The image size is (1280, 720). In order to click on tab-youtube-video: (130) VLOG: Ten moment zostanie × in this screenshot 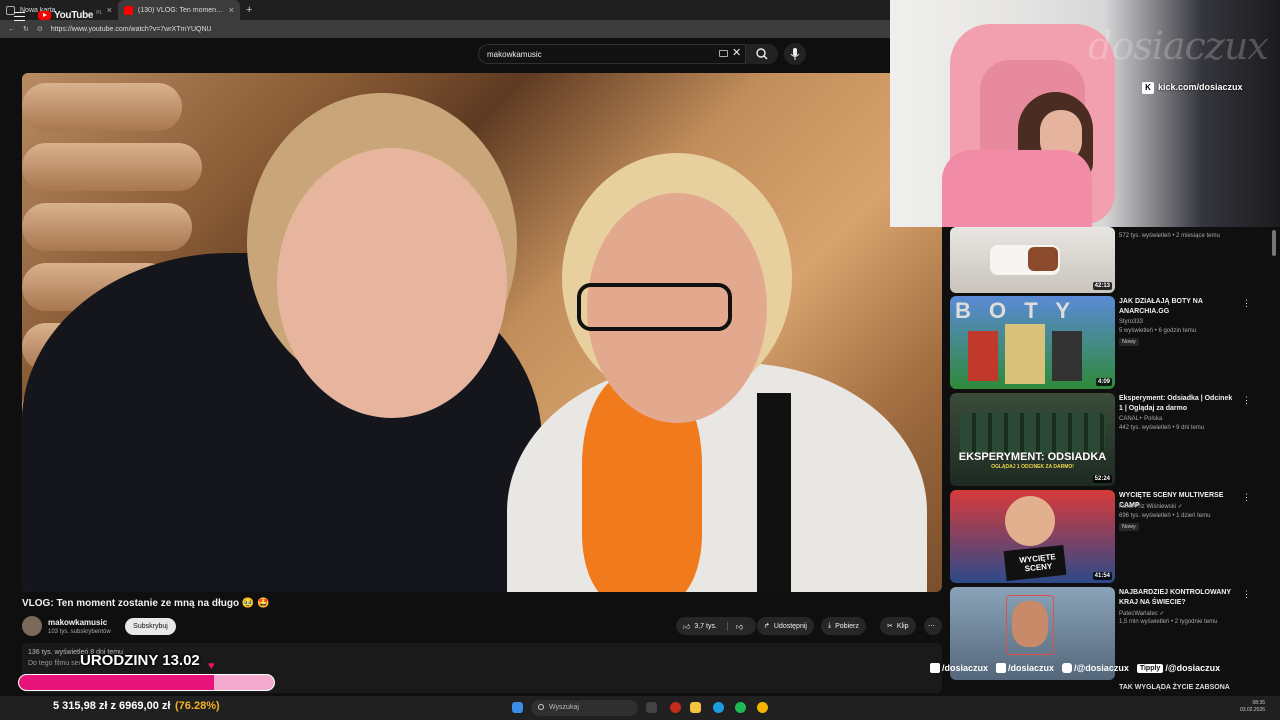, I will do `click(179, 10)`.